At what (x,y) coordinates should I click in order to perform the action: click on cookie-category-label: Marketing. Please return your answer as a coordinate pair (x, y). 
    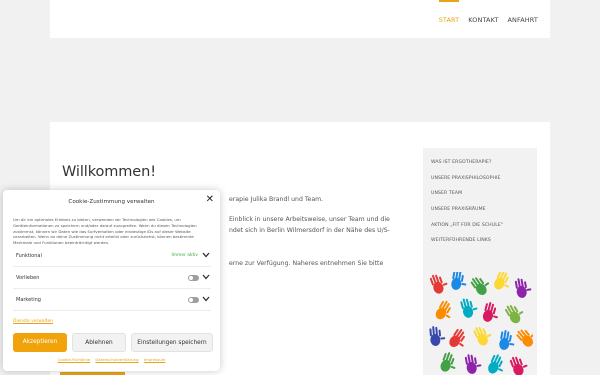
    Looking at the image, I should click on (28, 300).